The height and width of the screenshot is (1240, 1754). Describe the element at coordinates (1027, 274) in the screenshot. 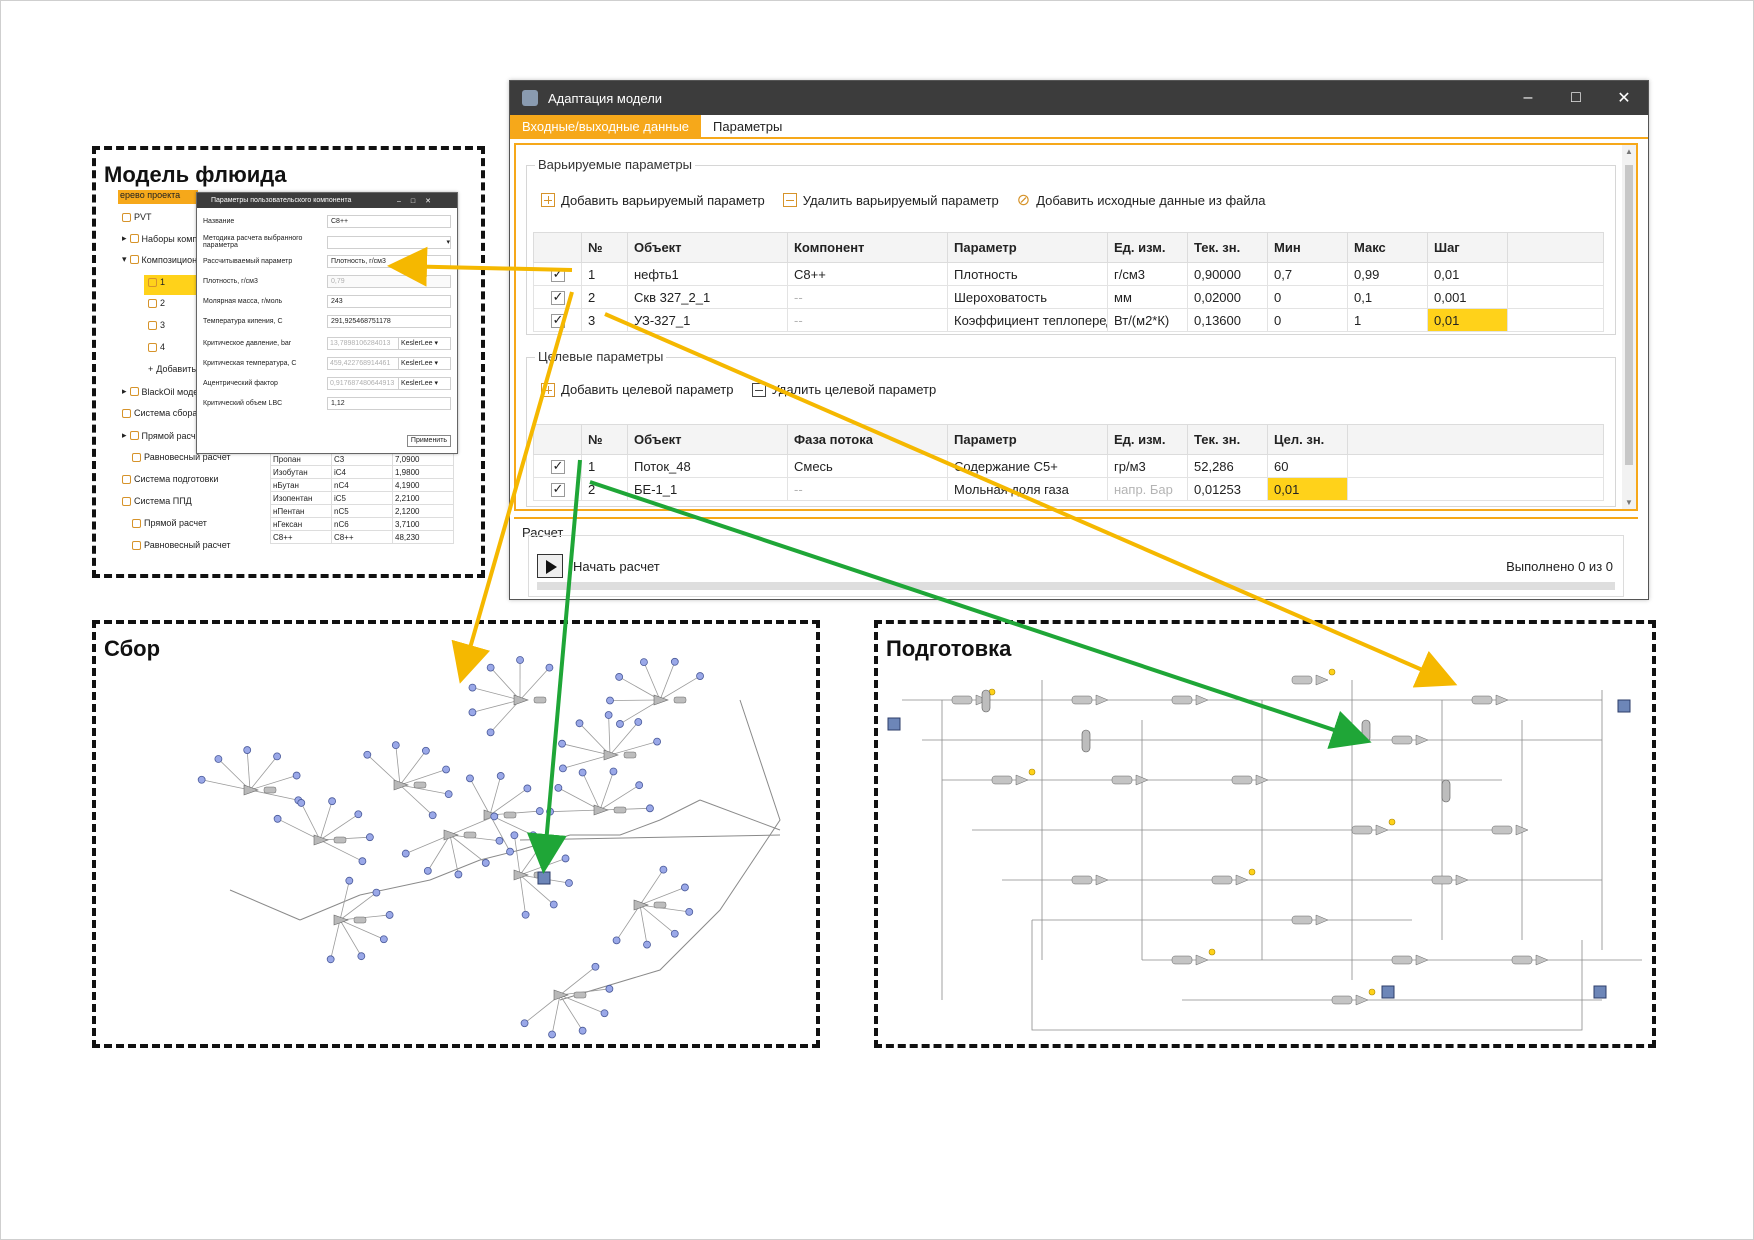

I see `table-cell: Плотность` at that location.